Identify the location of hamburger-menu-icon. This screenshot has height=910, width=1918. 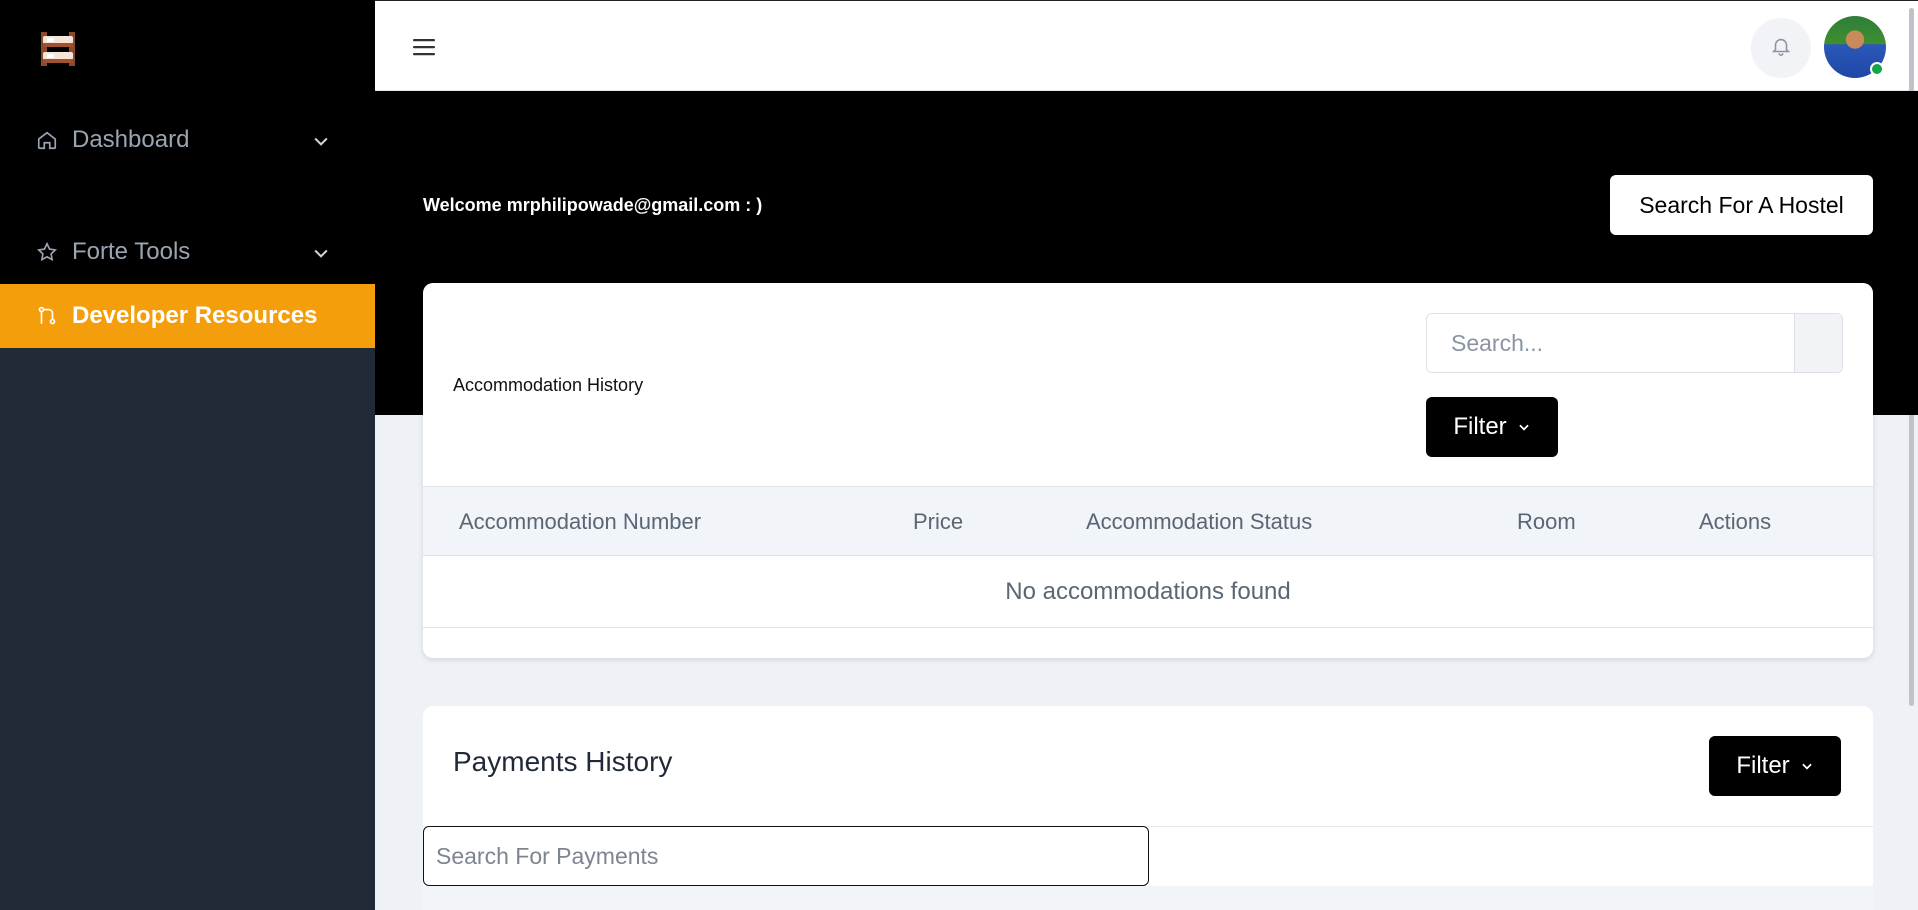
(424, 47).